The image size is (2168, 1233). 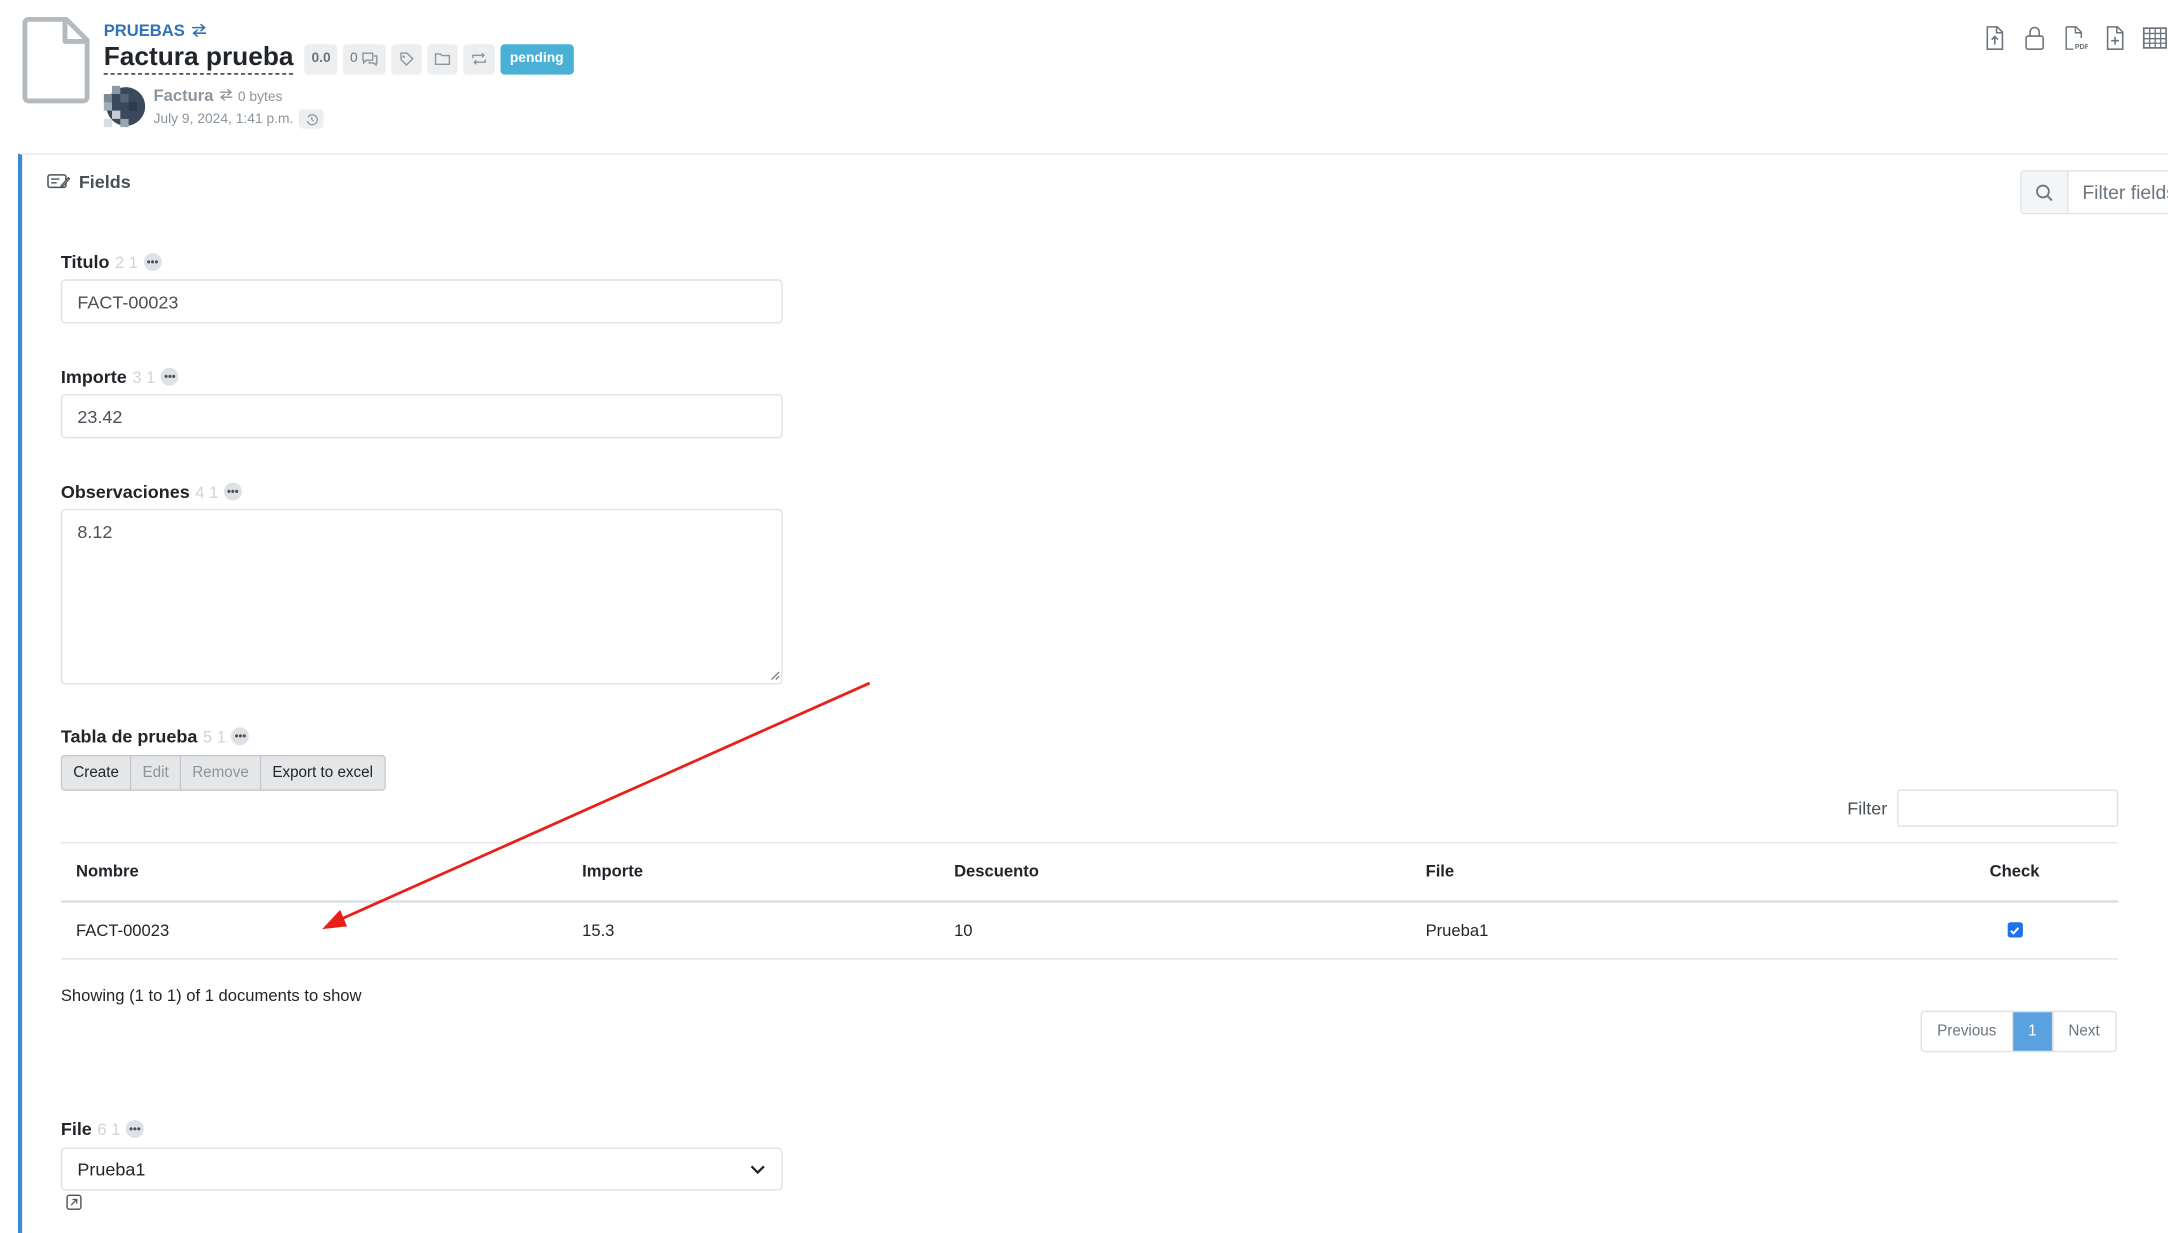 What do you see at coordinates (323, 773) in the screenshot?
I see `export-excel-button: Export to excel` at bounding box center [323, 773].